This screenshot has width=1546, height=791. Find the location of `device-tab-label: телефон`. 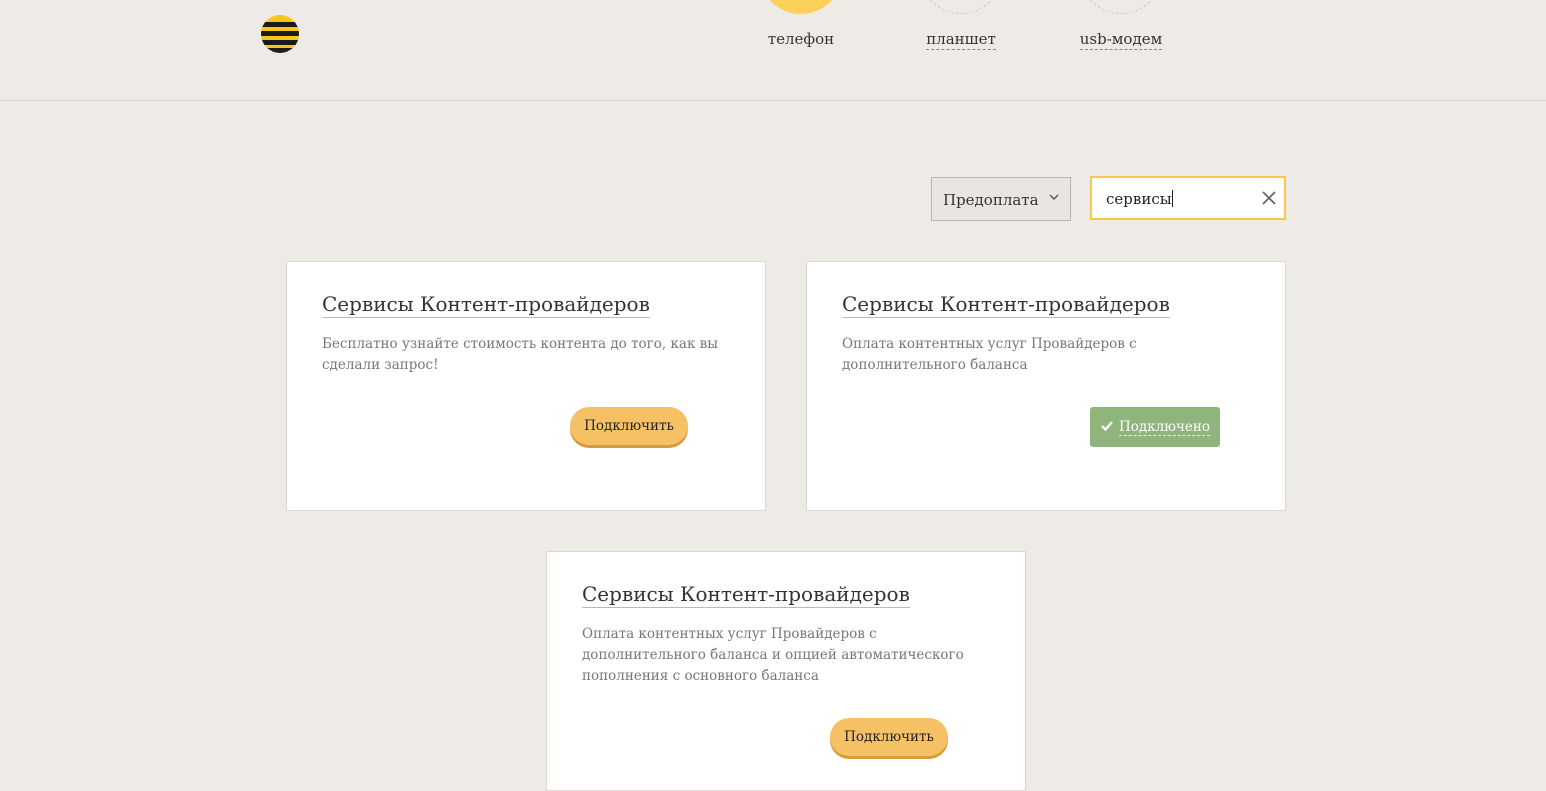

device-tab-label: телефон is located at coordinates (801, 39).